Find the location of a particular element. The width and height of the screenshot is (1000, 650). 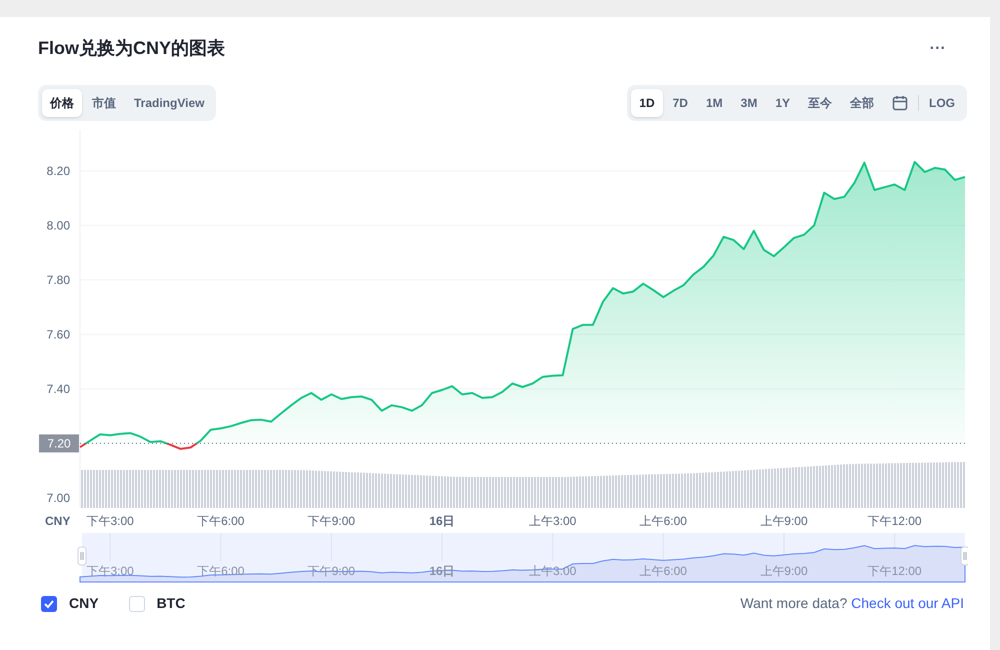

chart-title: Flow兑换为CNY的图表 is located at coordinates (131, 48).